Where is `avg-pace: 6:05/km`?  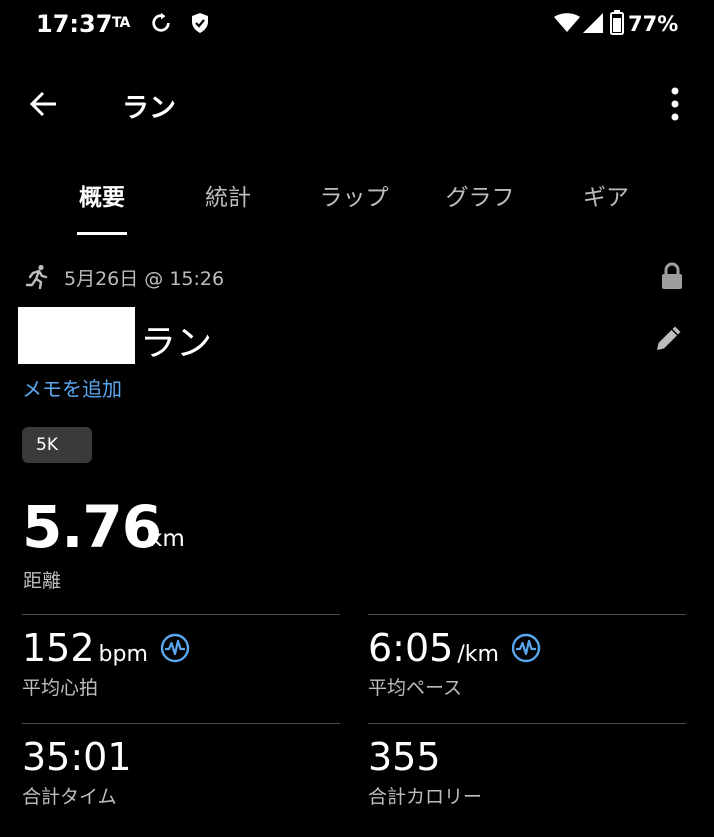 avg-pace: 6:05/km is located at coordinates (433, 648).